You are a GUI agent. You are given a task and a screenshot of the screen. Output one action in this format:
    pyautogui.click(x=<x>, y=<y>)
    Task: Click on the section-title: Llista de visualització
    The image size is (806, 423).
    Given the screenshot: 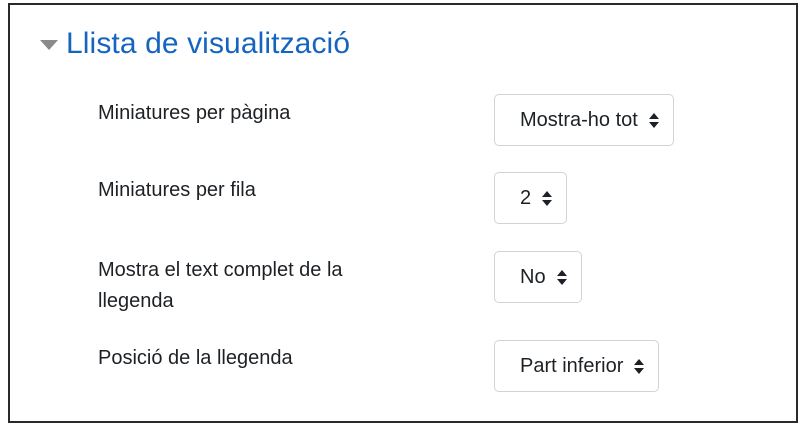 What is the action you would take?
    pyautogui.click(x=208, y=44)
    